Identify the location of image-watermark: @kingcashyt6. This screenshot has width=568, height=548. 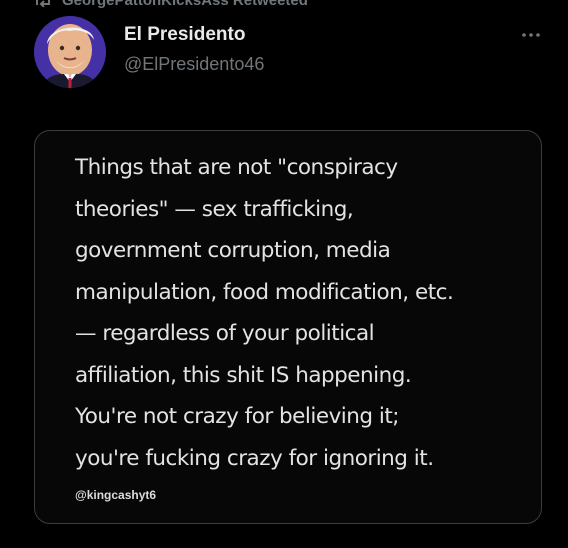
(116, 495).